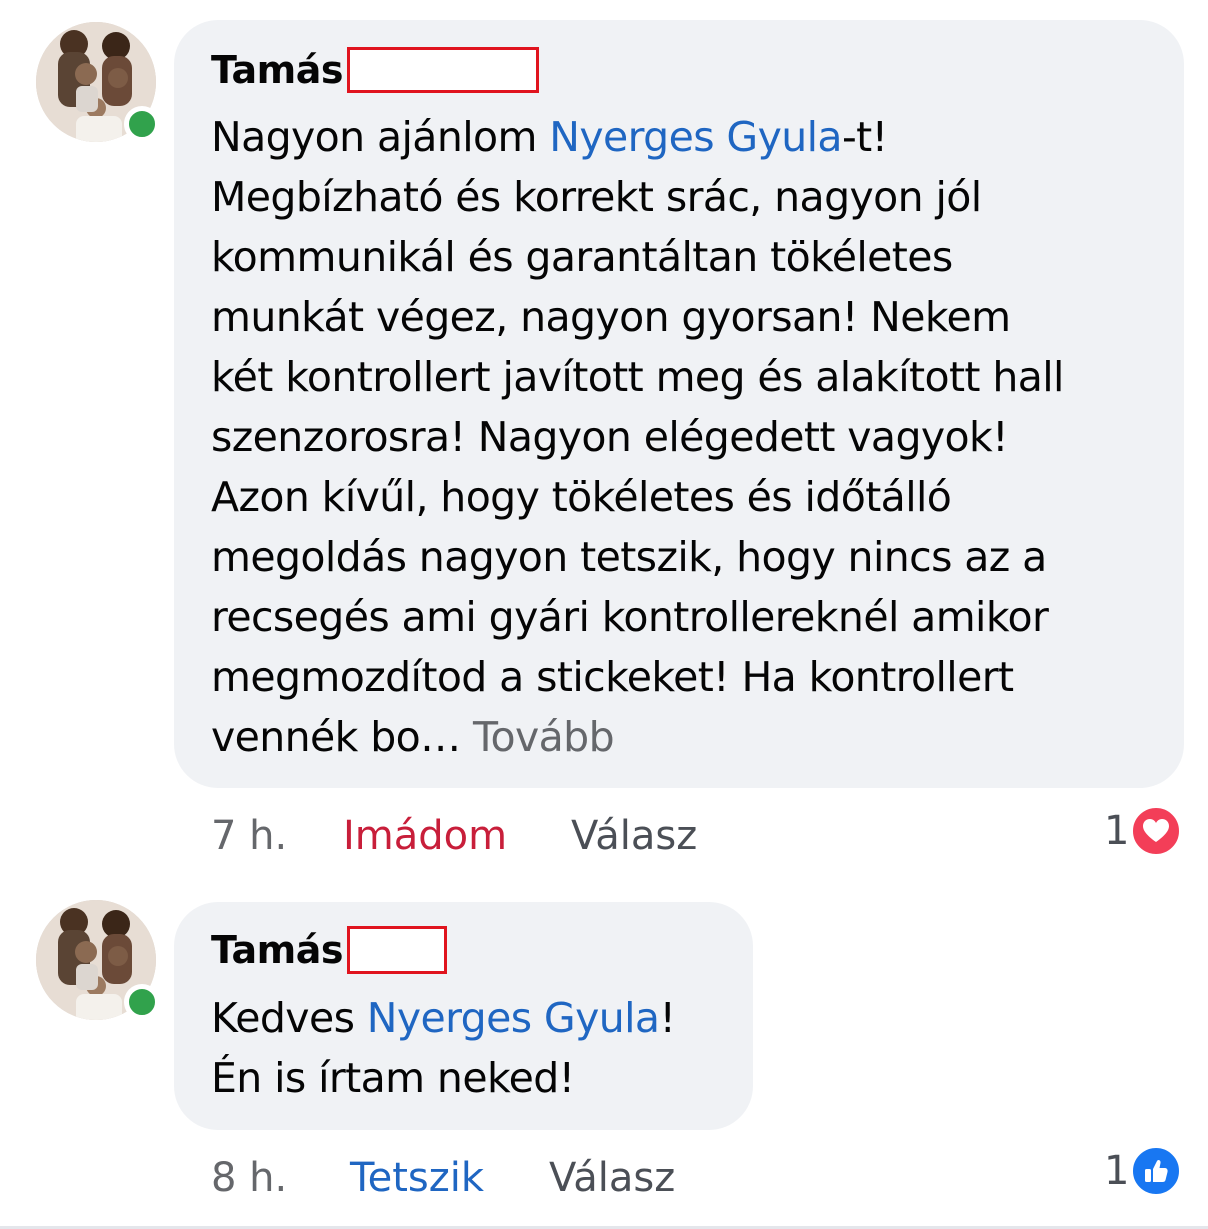 This screenshot has height=1229, width=1208. Describe the element at coordinates (380, 137) in the screenshot. I see `comment-text-part: Nagyon ajánlom` at that location.